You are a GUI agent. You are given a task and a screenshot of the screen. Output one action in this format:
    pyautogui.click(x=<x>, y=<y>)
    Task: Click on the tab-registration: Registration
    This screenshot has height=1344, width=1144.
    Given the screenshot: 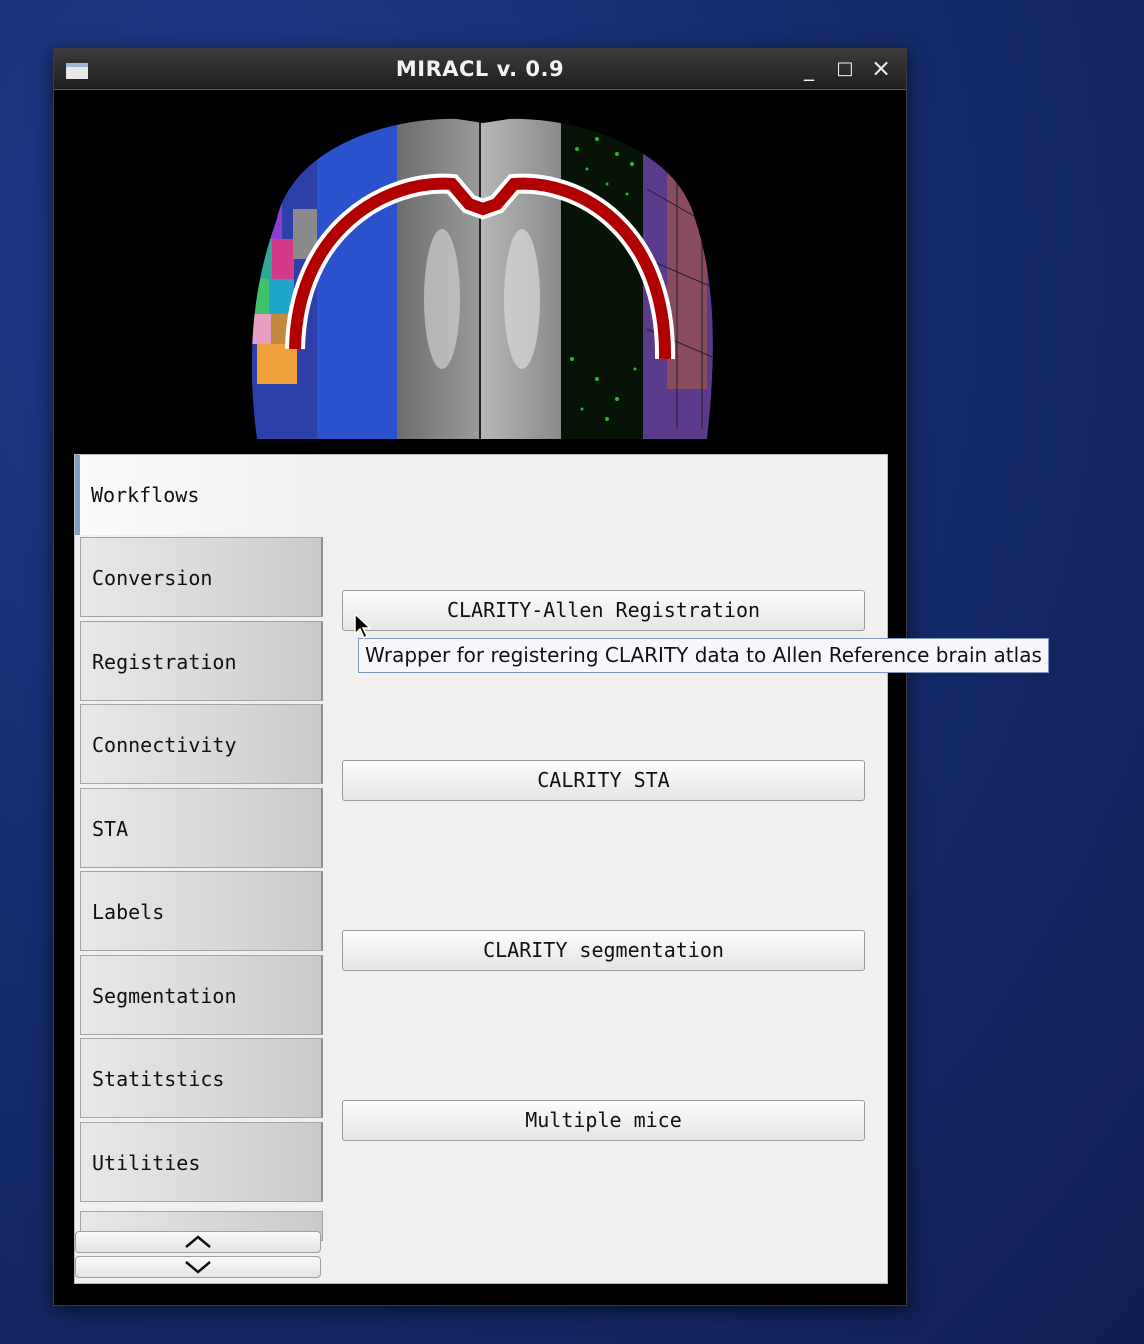 What is the action you would take?
    pyautogui.click(x=201, y=661)
    